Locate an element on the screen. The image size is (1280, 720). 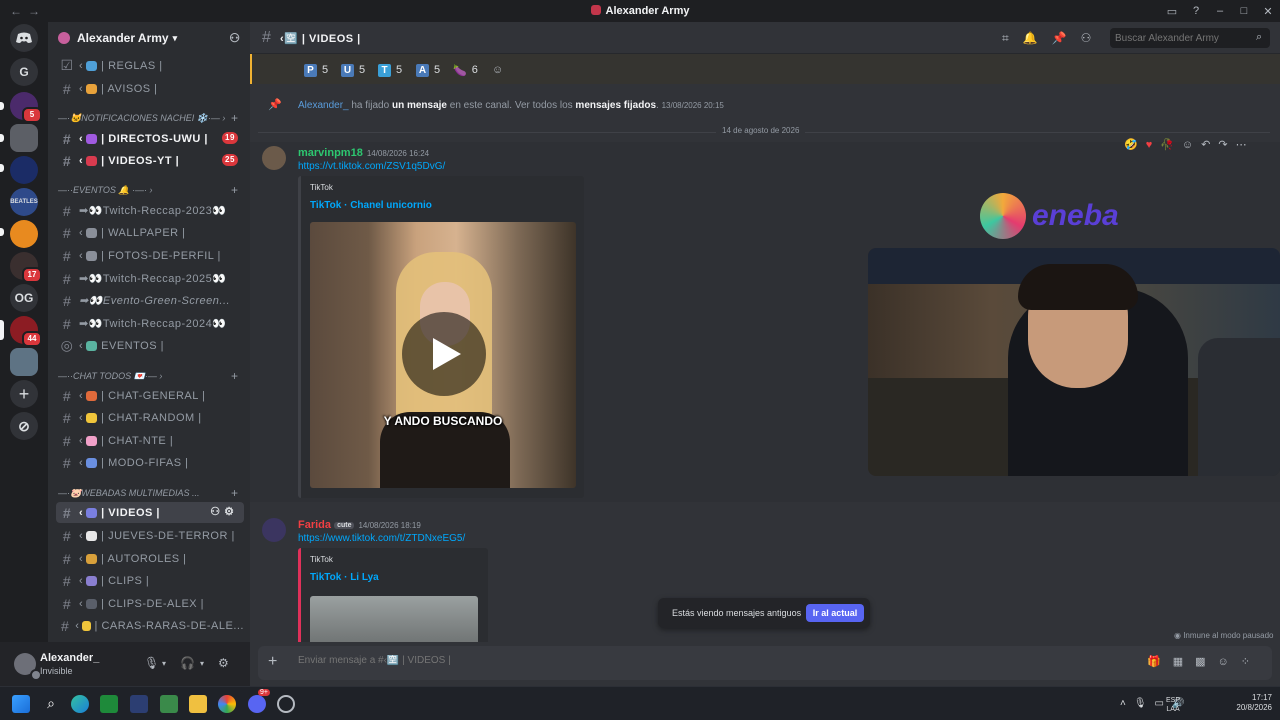
username: Alexander_ is located at coordinates (69, 658).